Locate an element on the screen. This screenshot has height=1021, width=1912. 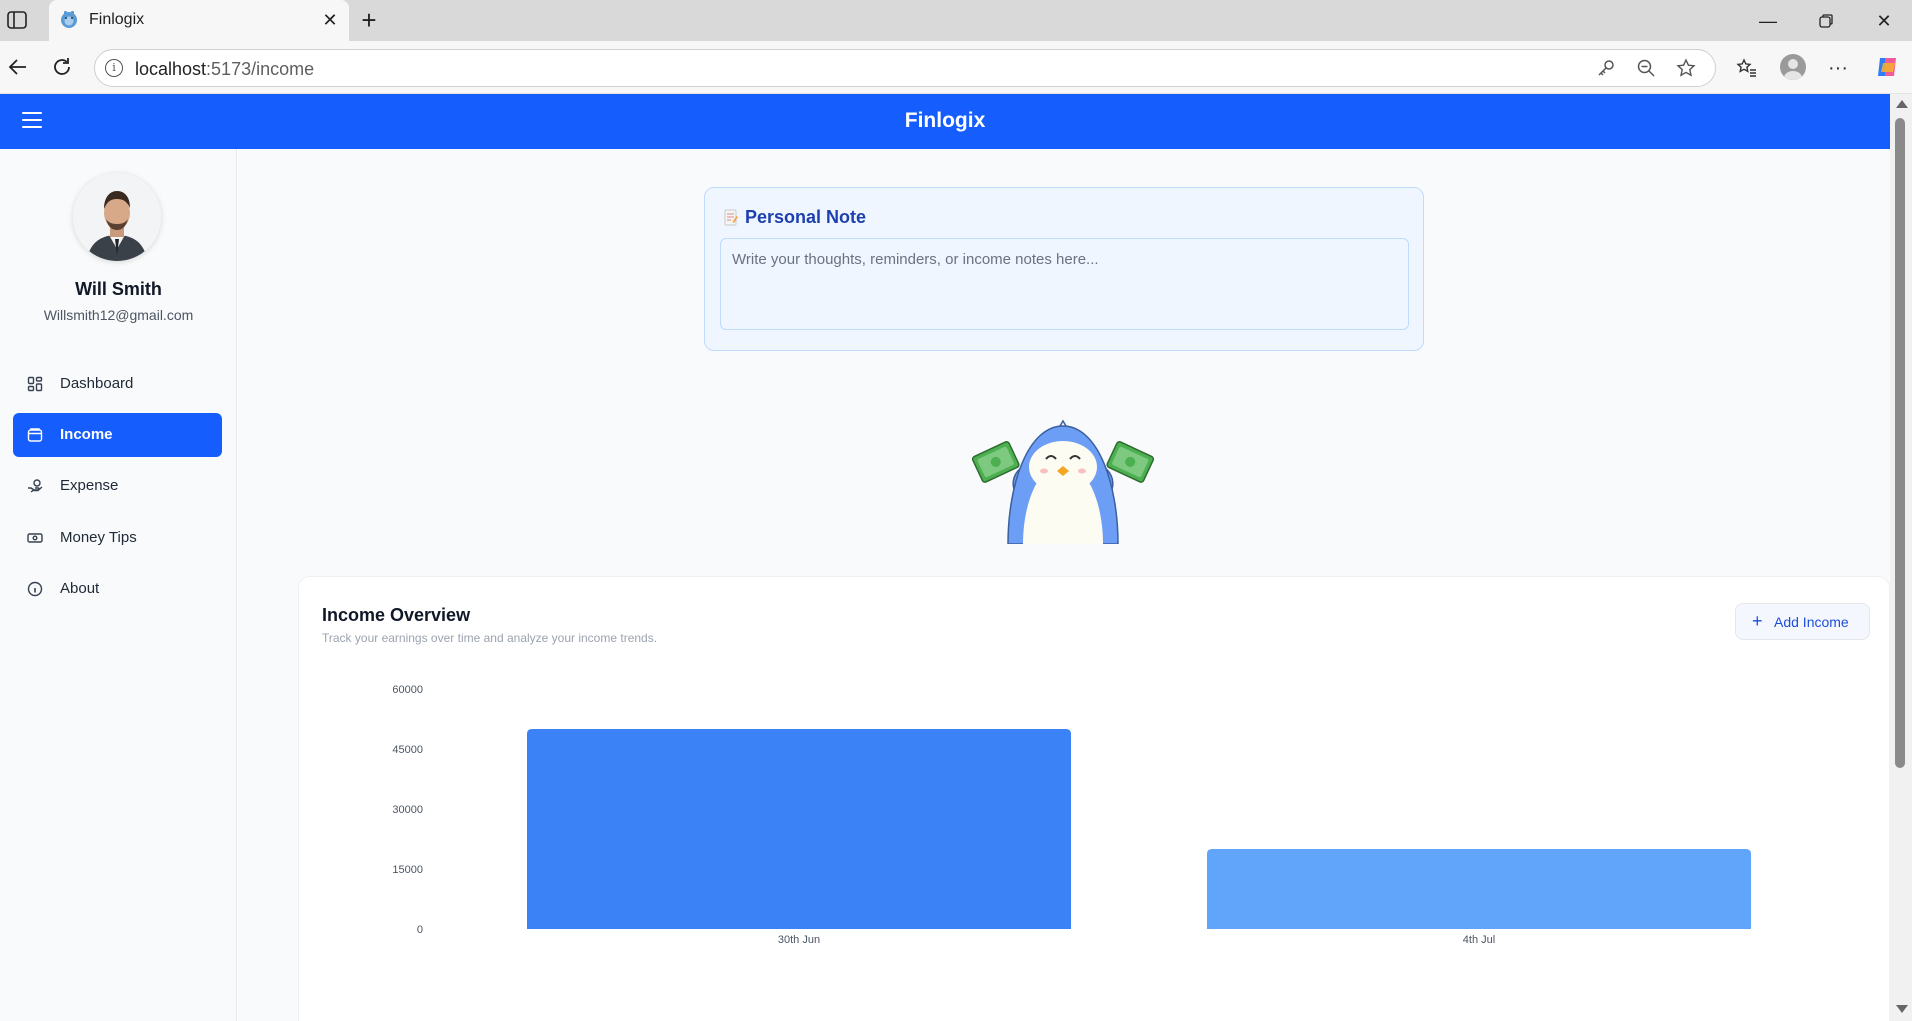
site-info-icon: i is located at coordinates (114, 68).